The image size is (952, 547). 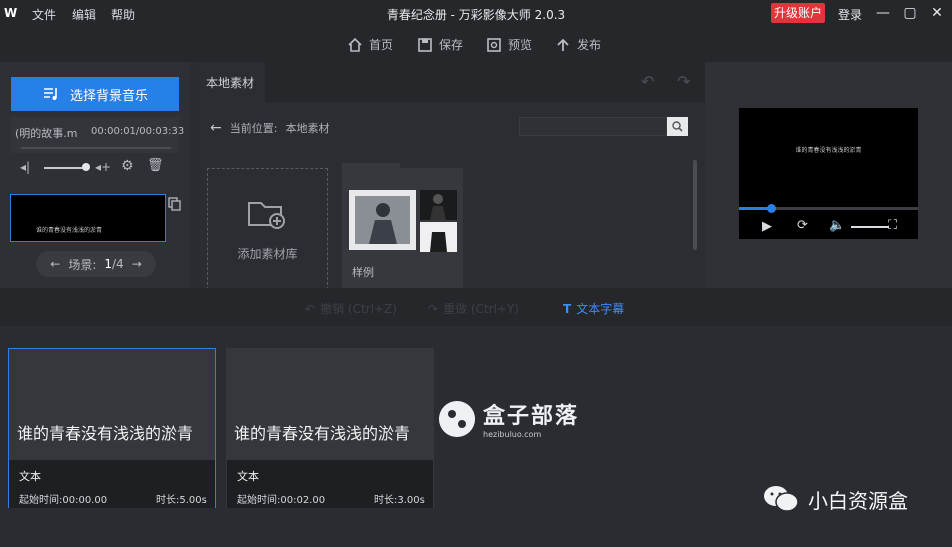 What do you see at coordinates (382, 220) in the screenshot?
I see `sample-photo-main` at bounding box center [382, 220].